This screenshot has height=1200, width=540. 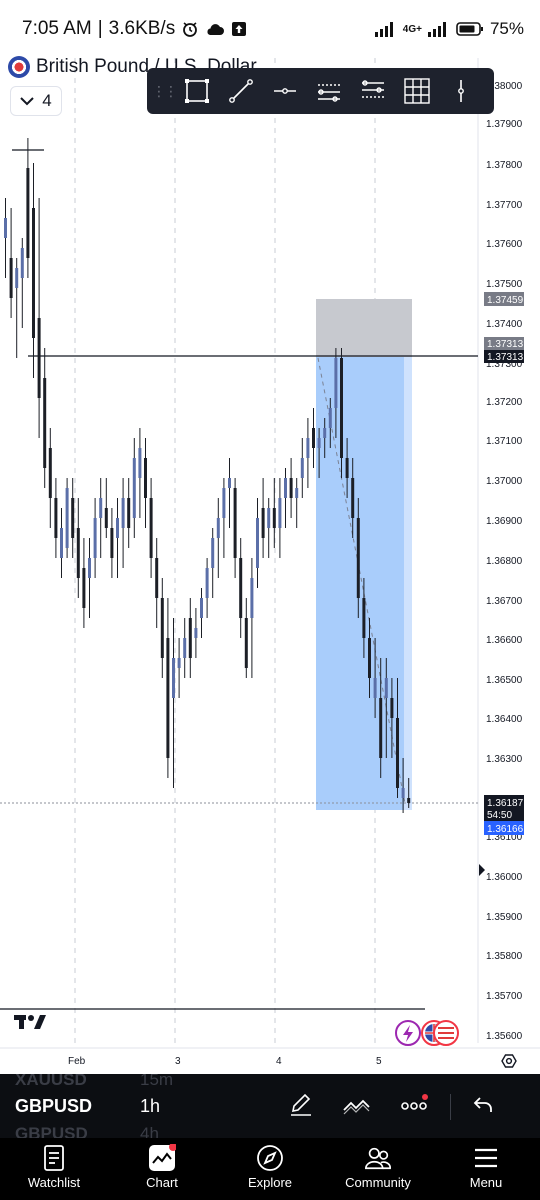 I want to click on stop-loss-zone, so click(x=364, y=328).